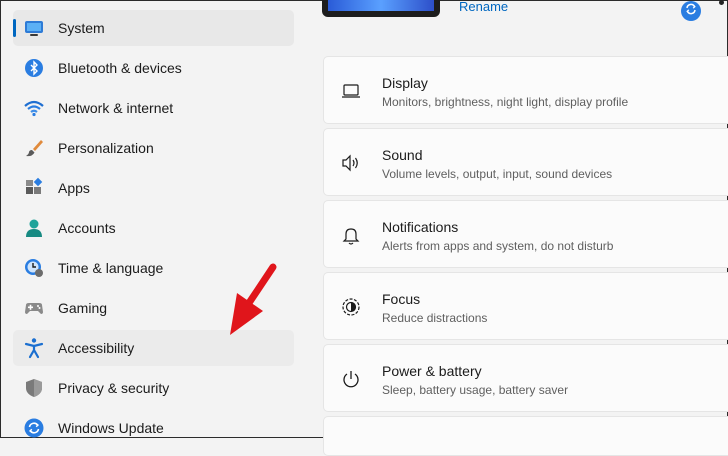 Image resolution: width=728 pixels, height=456 pixels. What do you see at coordinates (114, 388) in the screenshot?
I see `sidebar-item-label: Privacy & security` at bounding box center [114, 388].